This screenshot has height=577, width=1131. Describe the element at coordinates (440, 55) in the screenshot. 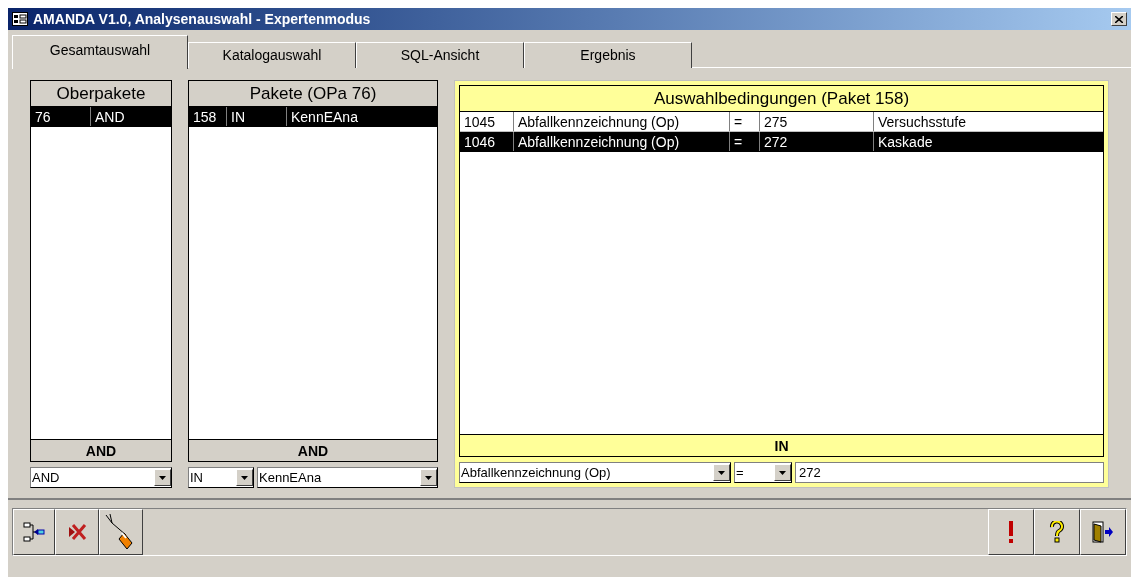

I see `tab: SQL-Ansicht` at that location.